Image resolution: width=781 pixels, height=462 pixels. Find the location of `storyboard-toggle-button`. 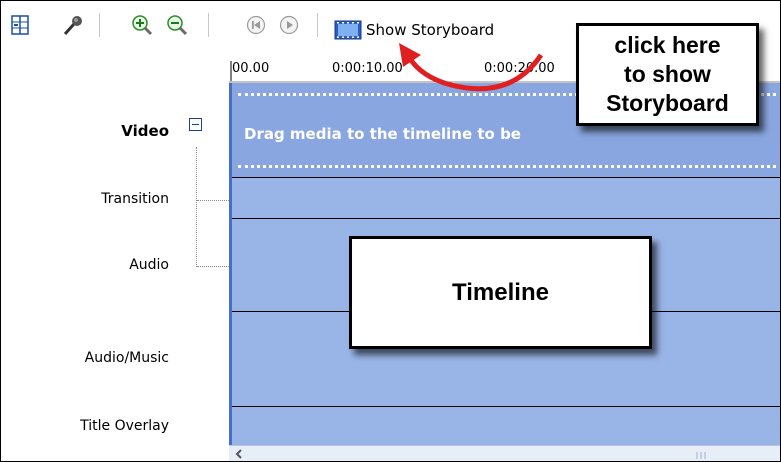

storyboard-toggle-button is located at coordinates (20, 25).